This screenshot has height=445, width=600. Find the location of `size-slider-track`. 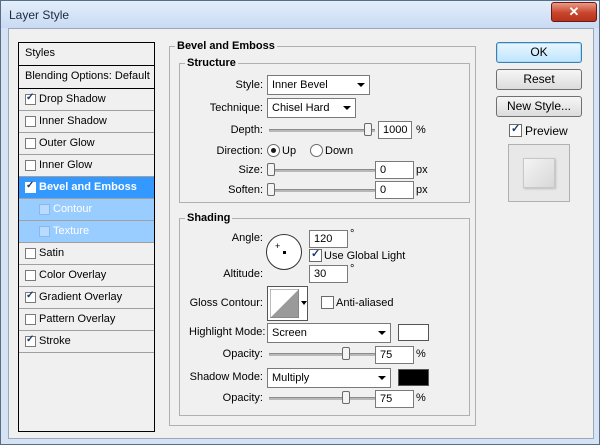

size-slider-track is located at coordinates (322, 170).